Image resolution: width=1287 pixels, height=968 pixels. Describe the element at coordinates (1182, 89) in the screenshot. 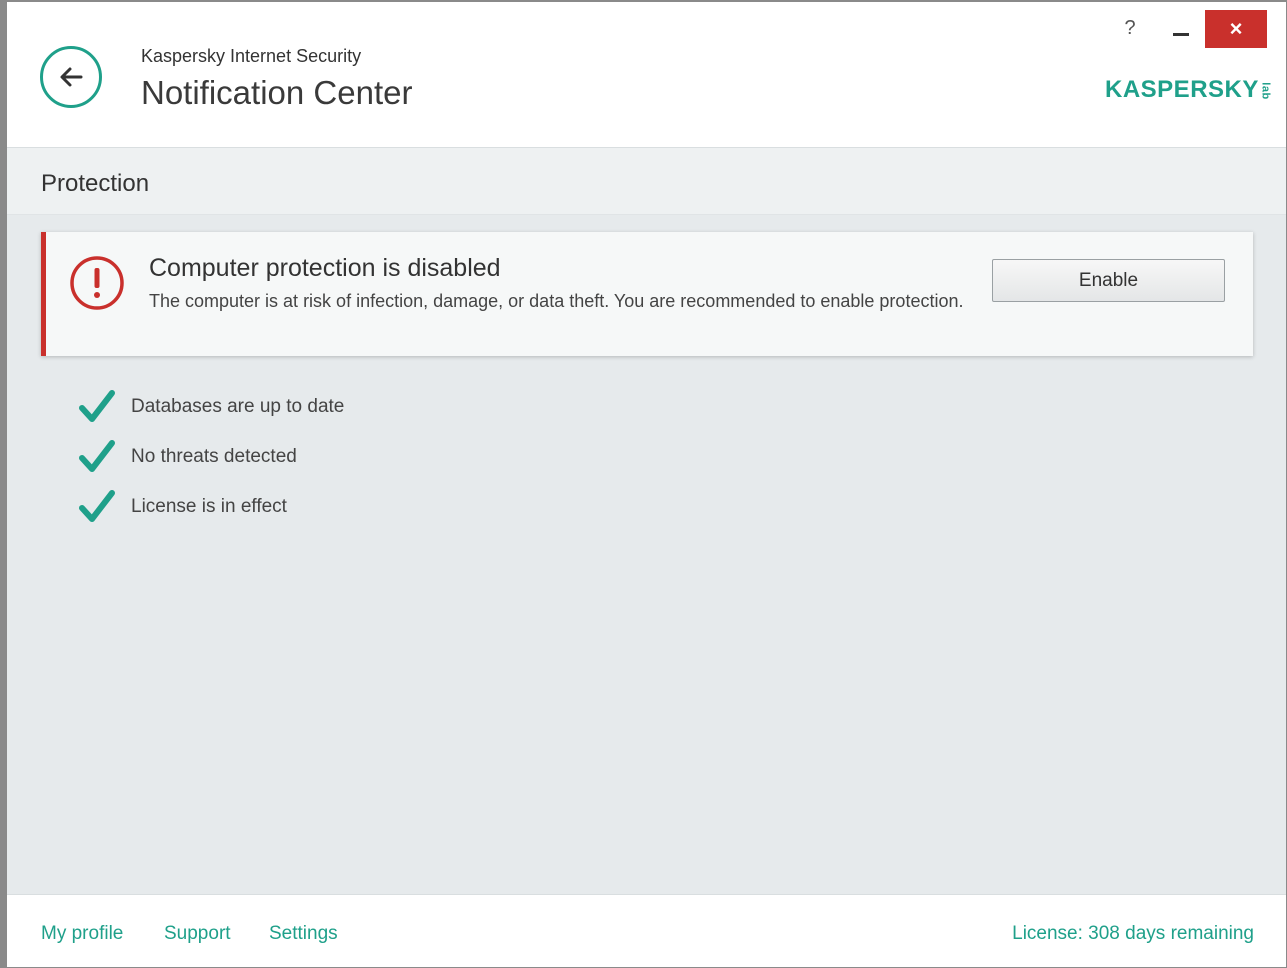

I see `logo-text: KASPERSKY` at that location.